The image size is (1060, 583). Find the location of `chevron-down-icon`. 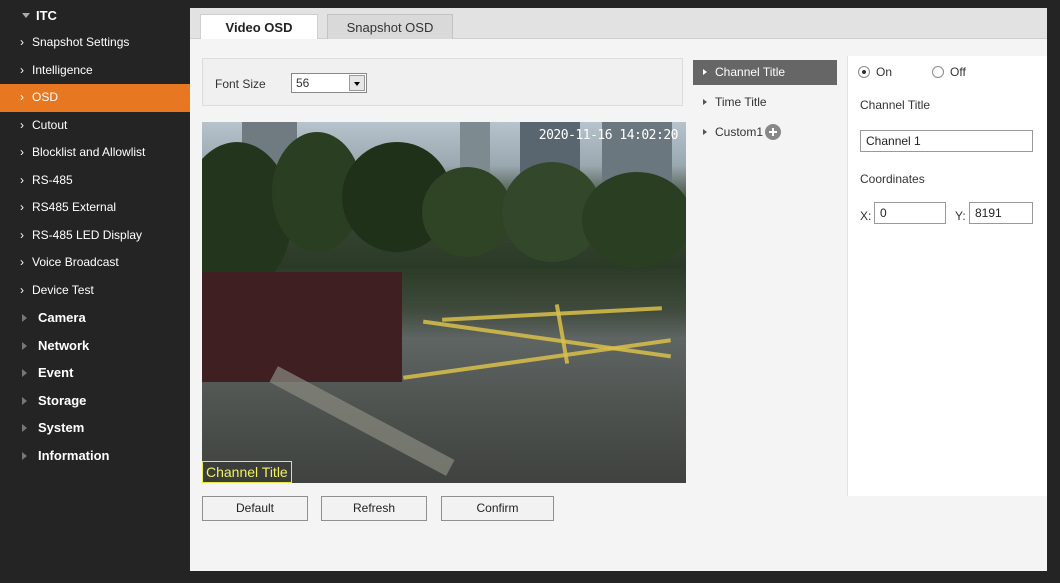

chevron-down-icon is located at coordinates (357, 84).